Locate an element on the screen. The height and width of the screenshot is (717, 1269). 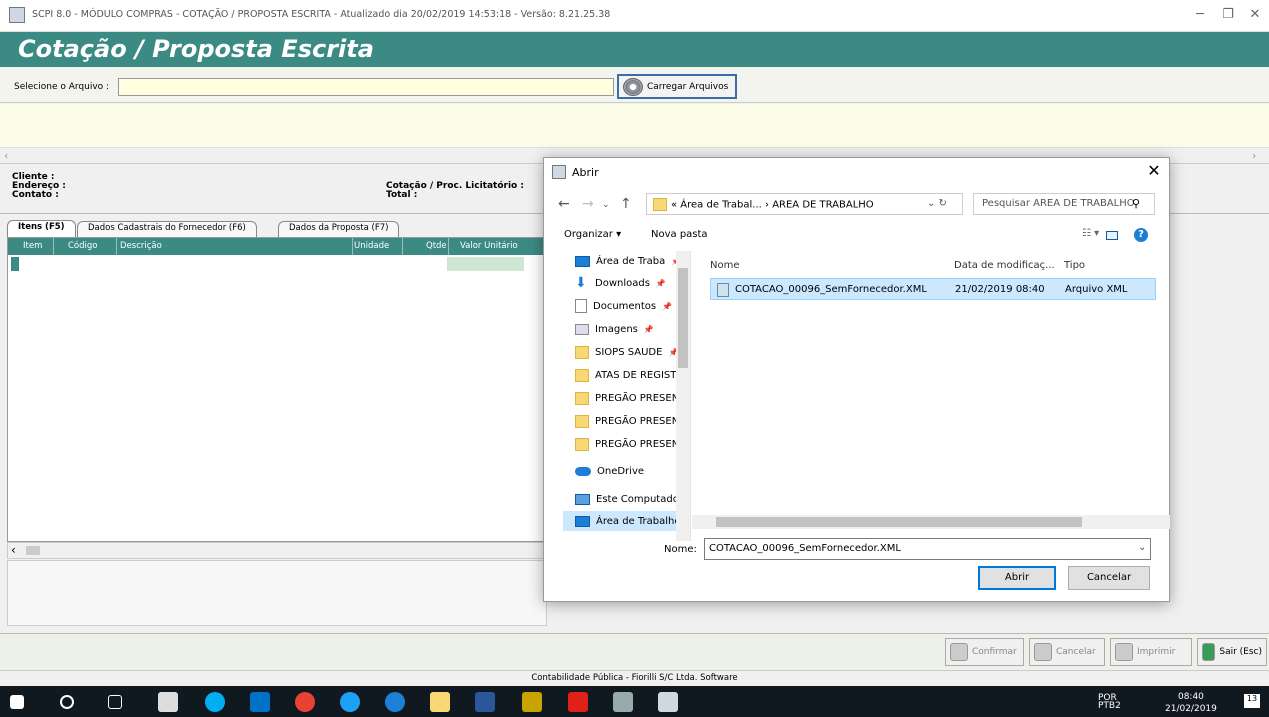
ie-icon is located at coordinates (395, 702).